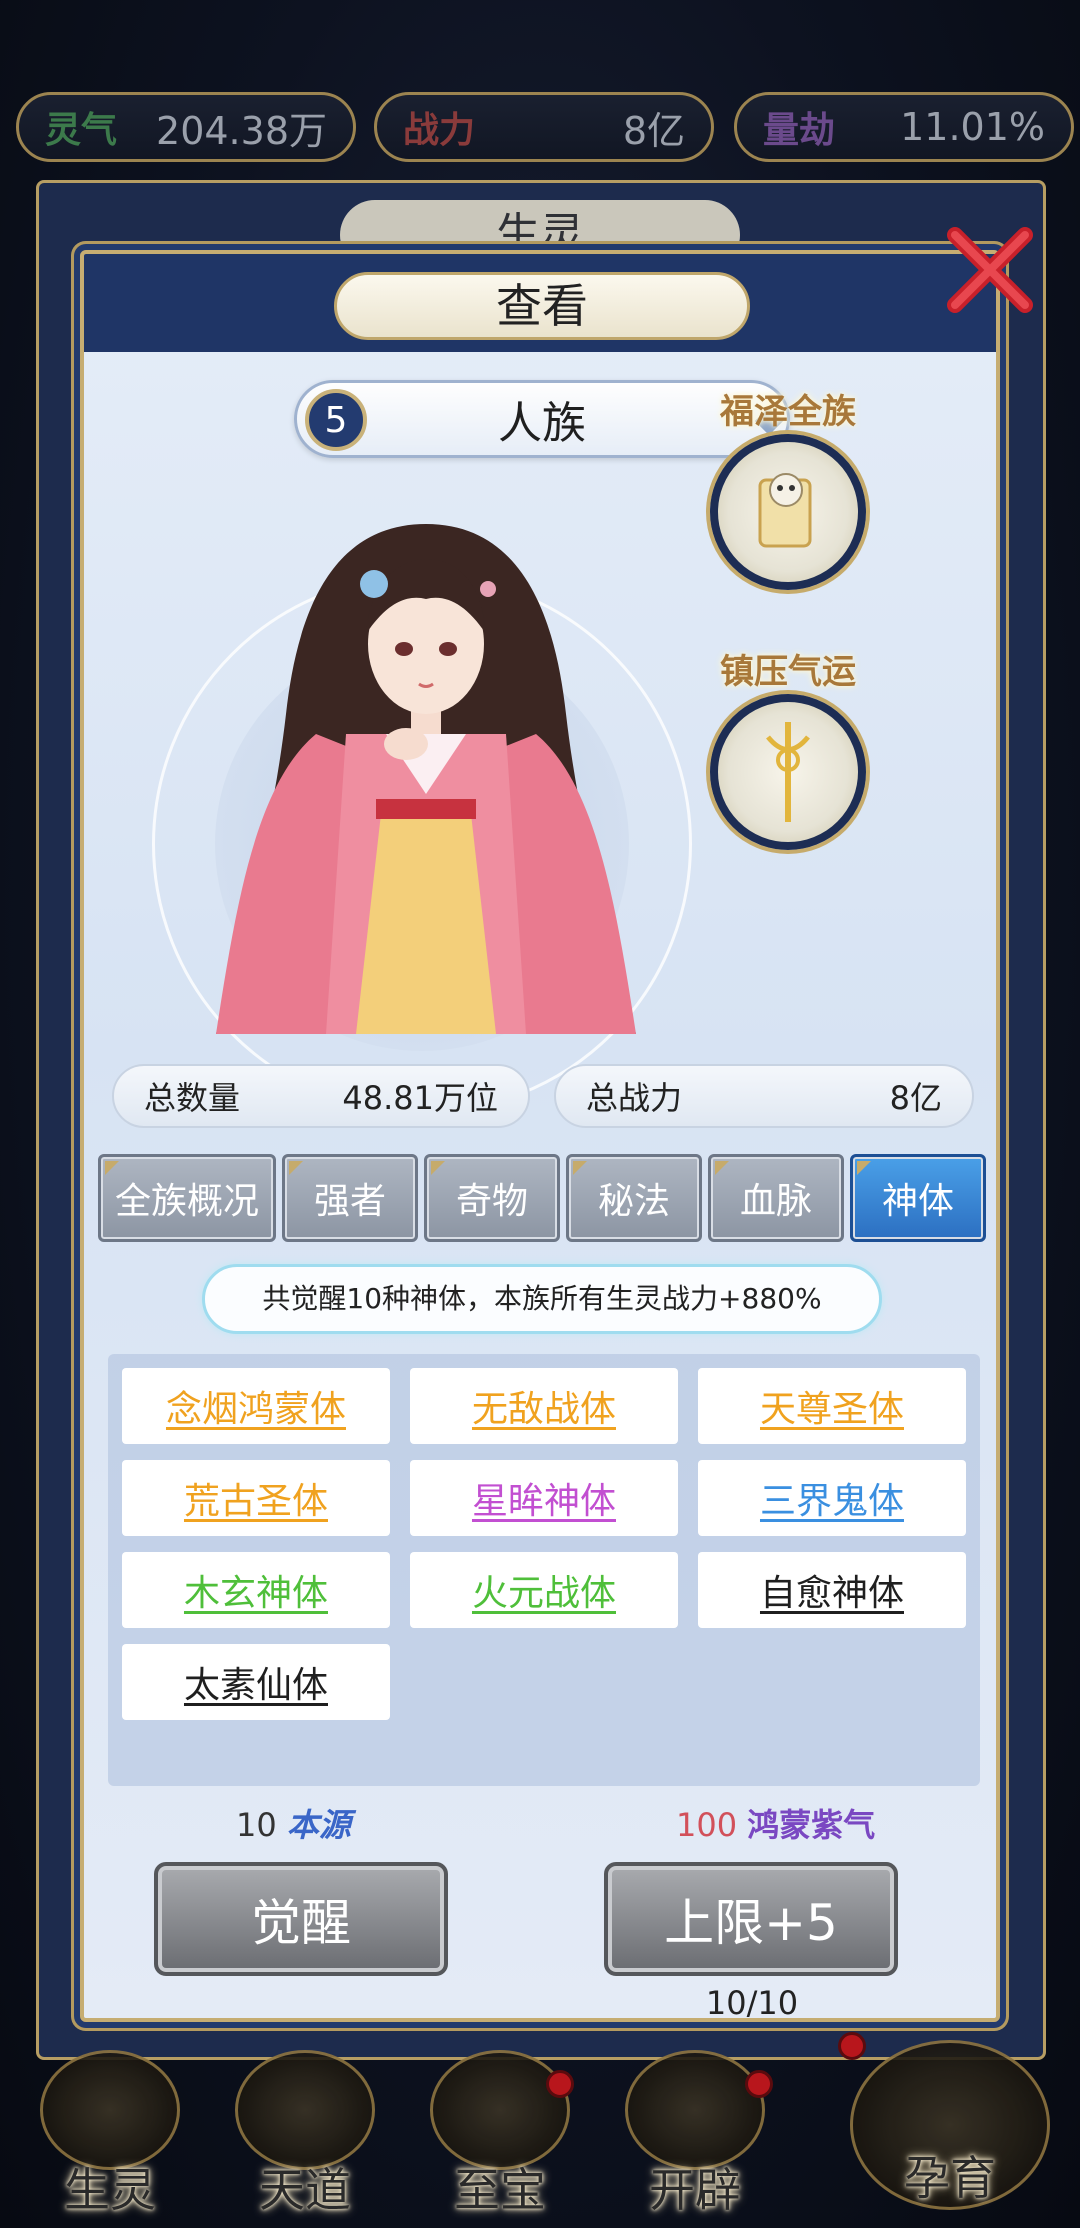  I want to click on race-level-badge: 5, so click(336, 420).